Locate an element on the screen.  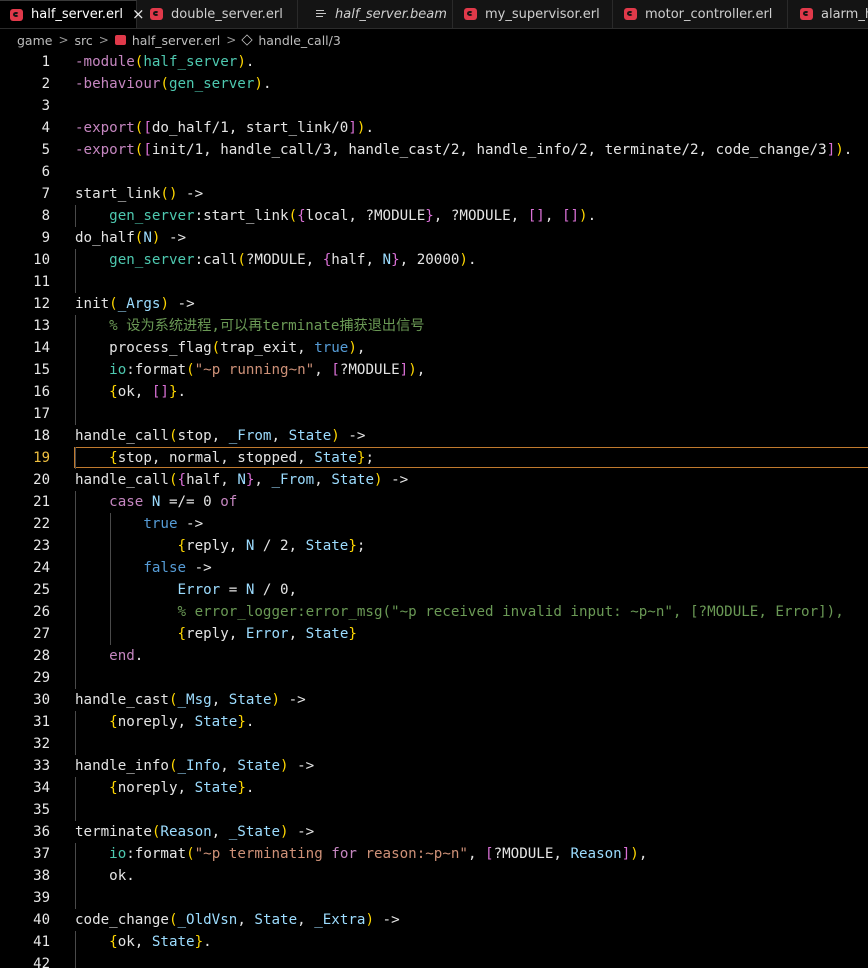
code-line: 15 io:format("~p running~n", [?MODULE]), is located at coordinates (434, 370).